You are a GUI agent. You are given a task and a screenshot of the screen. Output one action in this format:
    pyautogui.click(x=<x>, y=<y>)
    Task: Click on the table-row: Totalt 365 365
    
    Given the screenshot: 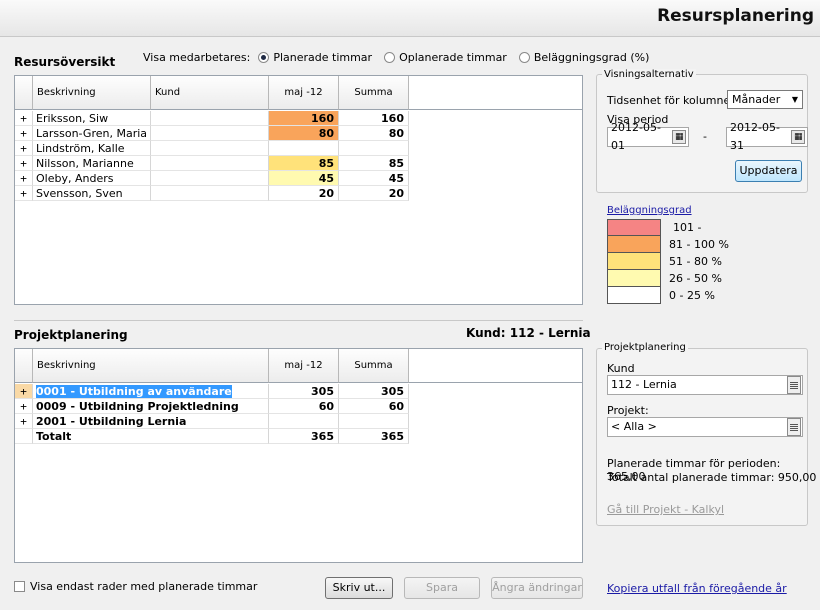 What is the action you would take?
    pyautogui.click(x=212, y=436)
    